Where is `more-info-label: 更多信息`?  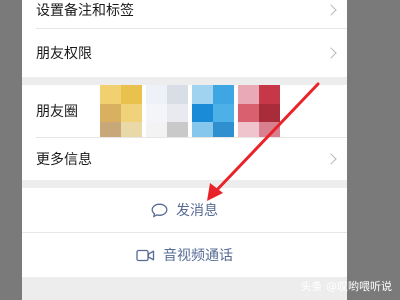 more-info-label: 更多信息 is located at coordinates (64, 160).